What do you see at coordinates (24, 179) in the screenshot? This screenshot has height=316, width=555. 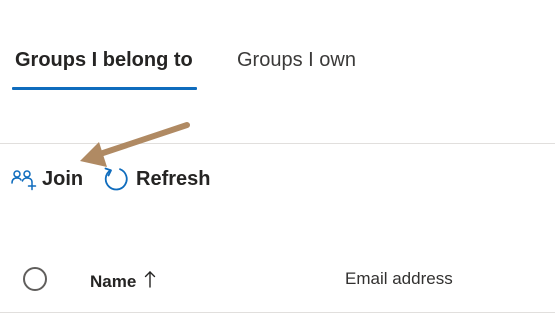 I see `people-add-icon` at bounding box center [24, 179].